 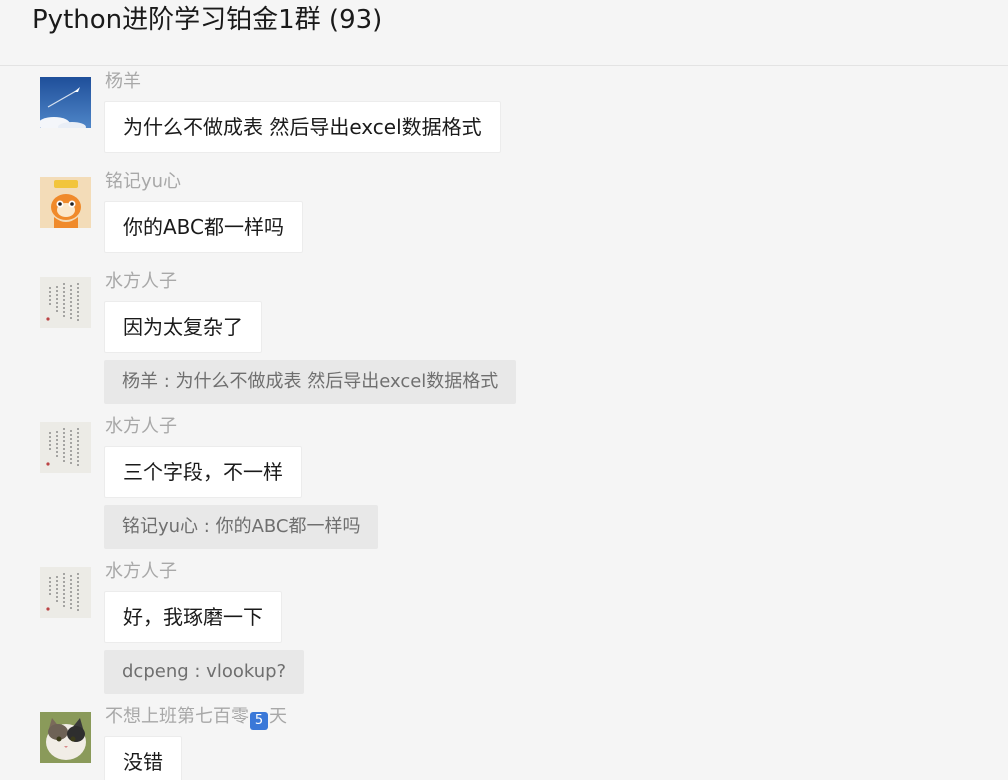 What do you see at coordinates (203, 472) in the screenshot?
I see `message-bubble: 三个字段，不一样` at bounding box center [203, 472].